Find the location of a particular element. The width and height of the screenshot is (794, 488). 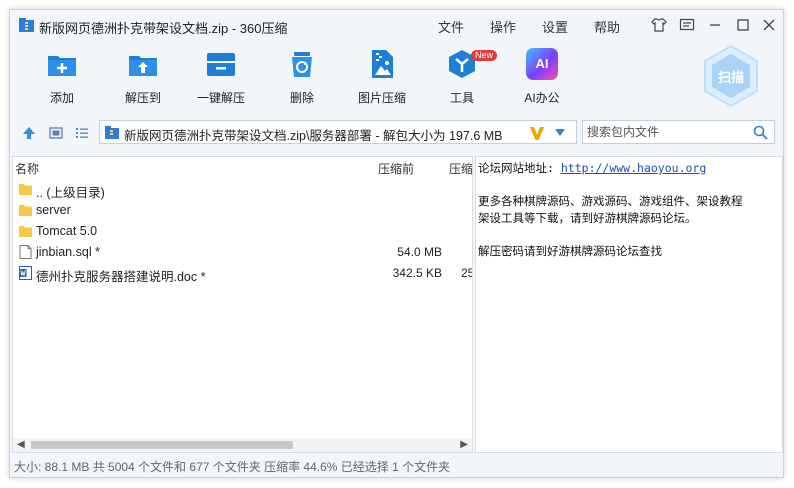

close-icon is located at coordinates (769, 25).